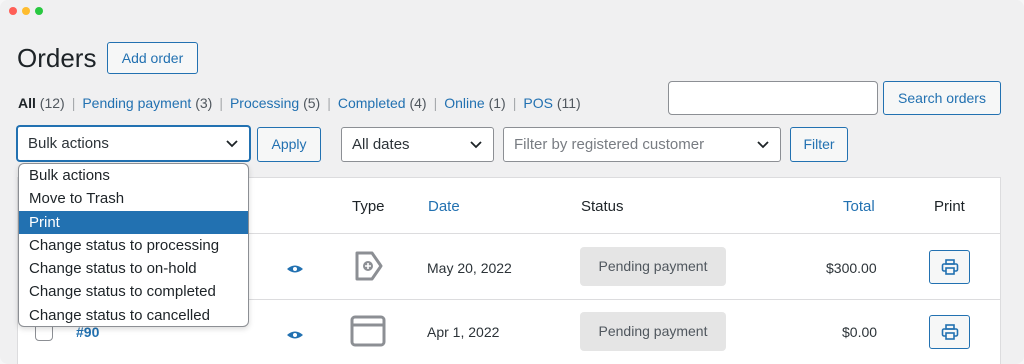  Describe the element at coordinates (469, 268) in the screenshot. I see `order-date: May 20, 2022` at that location.